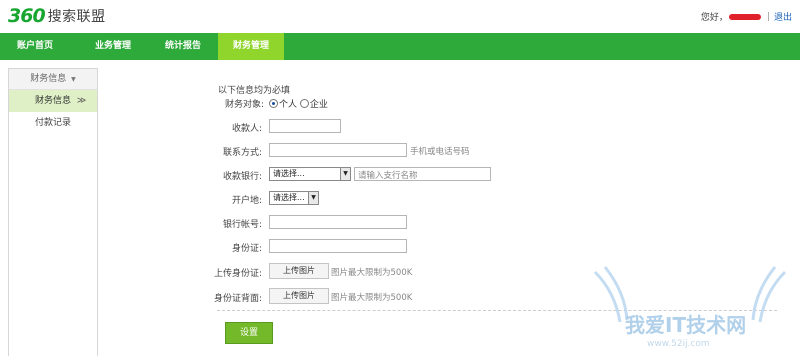 The width and height of the screenshot is (800, 356). Describe the element at coordinates (338, 150) in the screenshot. I see `contact-input` at that location.